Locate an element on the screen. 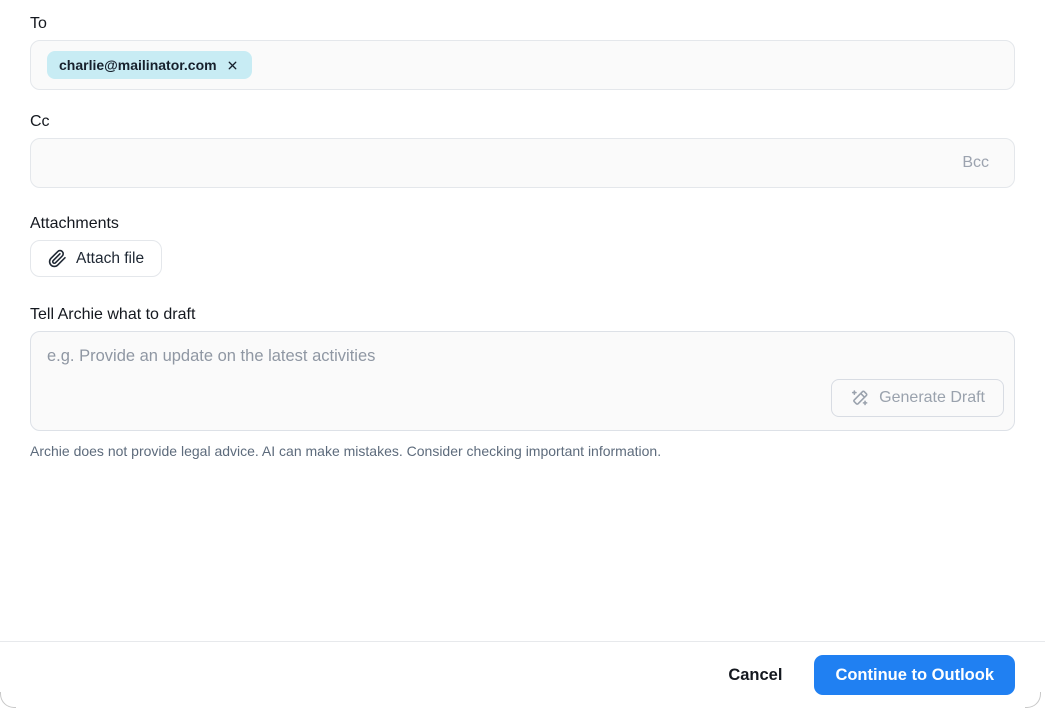 Image resolution: width=1045 pixels, height=708 pixels. generate-draft-label: Generate Draft is located at coordinates (932, 397).